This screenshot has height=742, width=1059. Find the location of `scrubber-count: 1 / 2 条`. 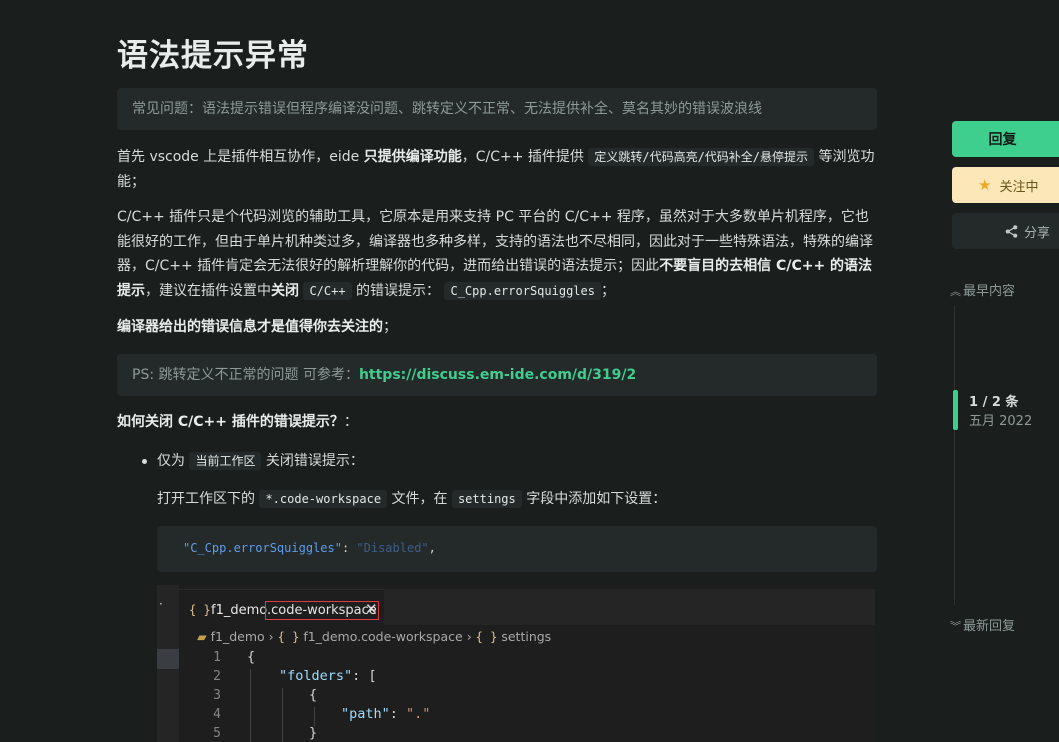

scrubber-count: 1 / 2 条 is located at coordinates (994, 402).